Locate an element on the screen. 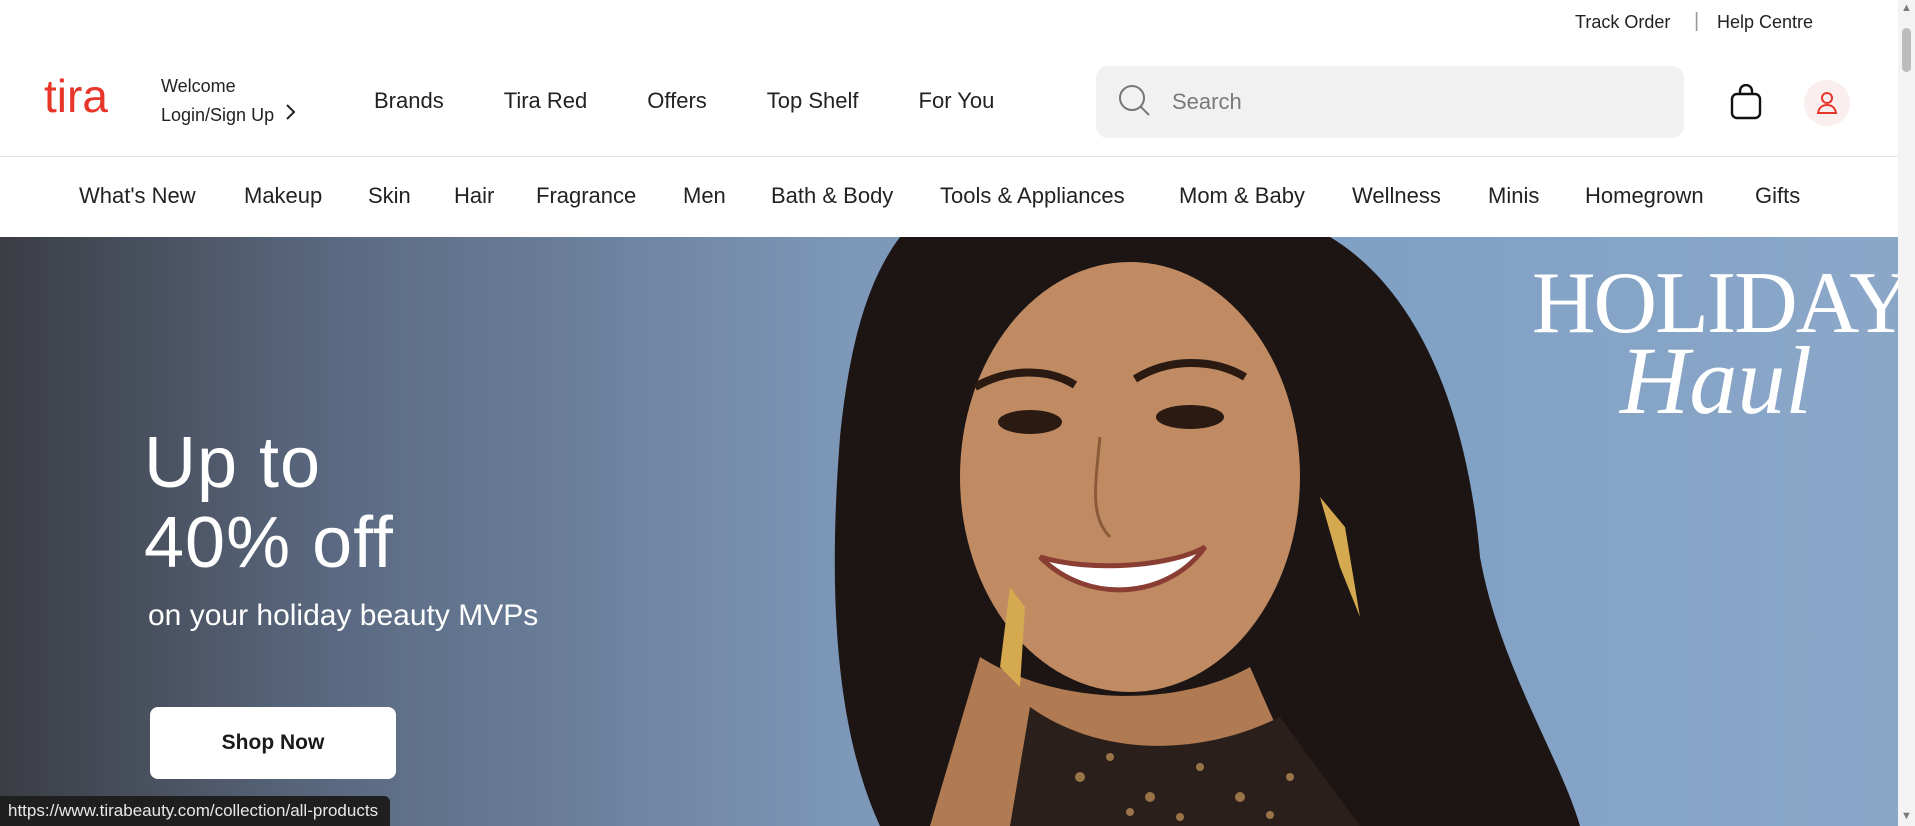 This screenshot has height=826, width=1915. login-label: Login/Sign Up is located at coordinates (218, 115).